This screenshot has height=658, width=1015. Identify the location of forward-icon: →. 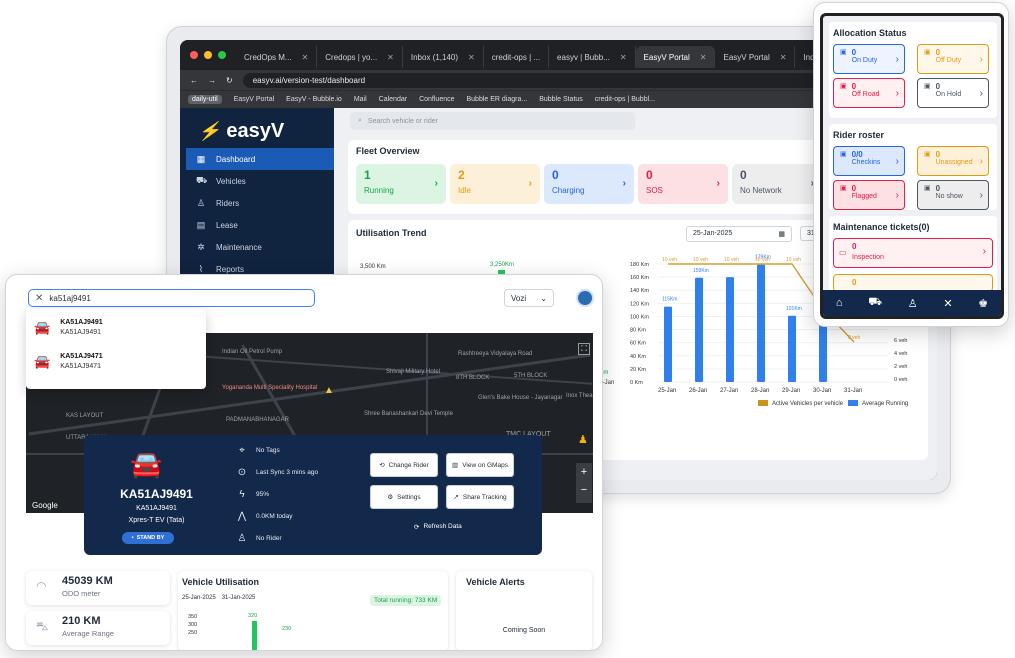
(212, 80).